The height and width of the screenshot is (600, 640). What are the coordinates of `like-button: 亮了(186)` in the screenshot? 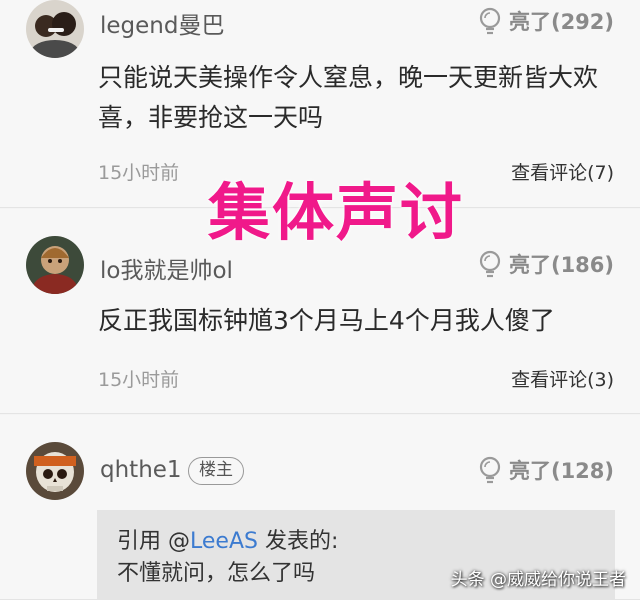 It's located at (545, 264).